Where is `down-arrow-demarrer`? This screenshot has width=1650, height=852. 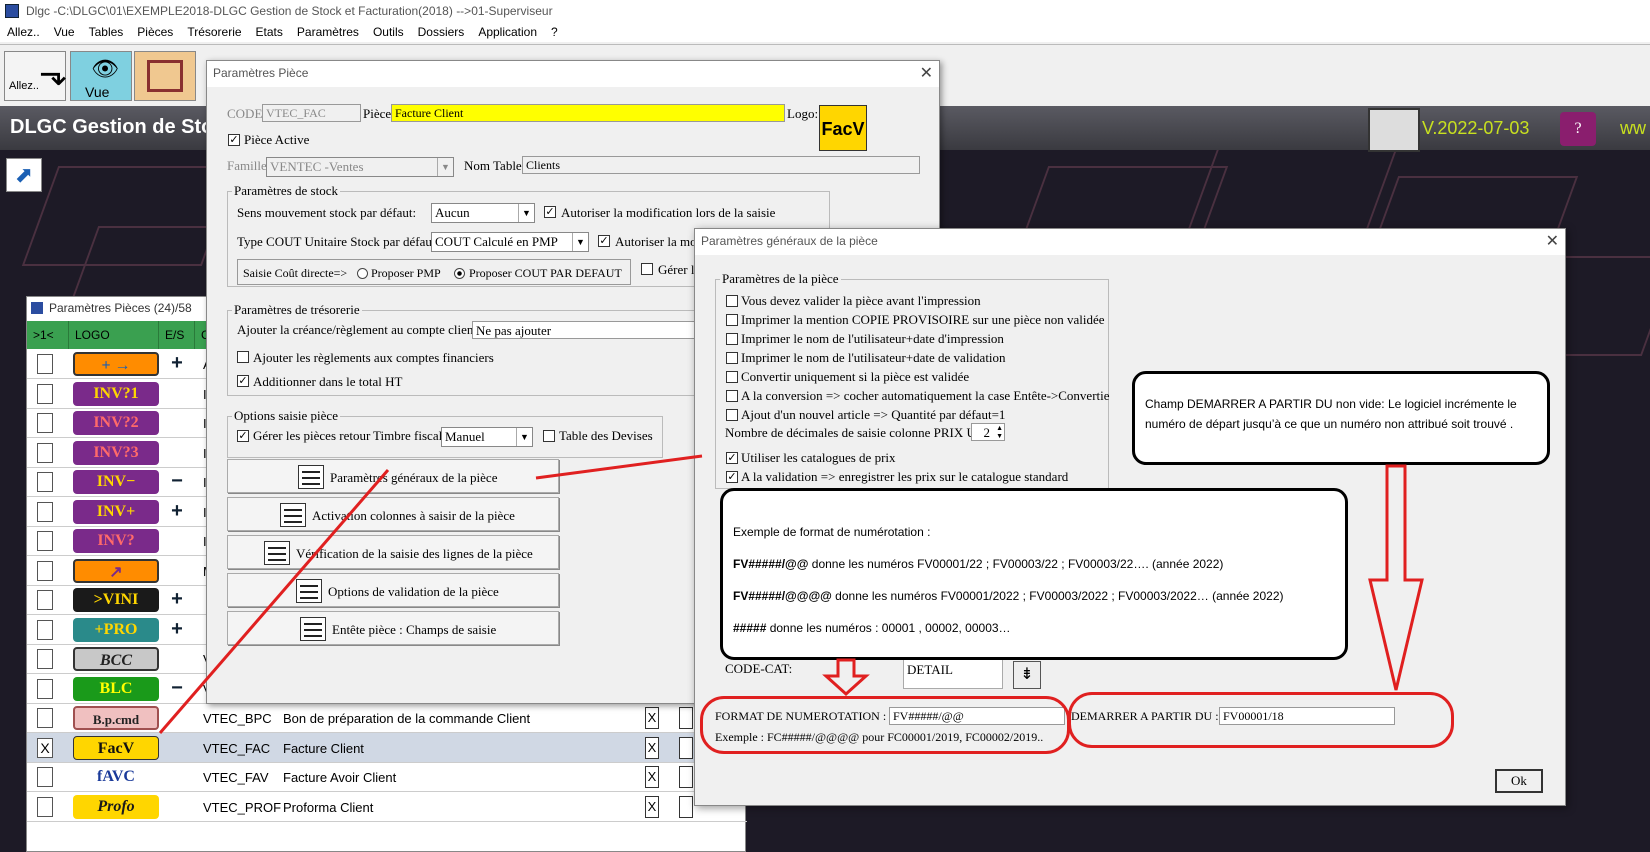
down-arrow-demarrer is located at coordinates (1396, 577).